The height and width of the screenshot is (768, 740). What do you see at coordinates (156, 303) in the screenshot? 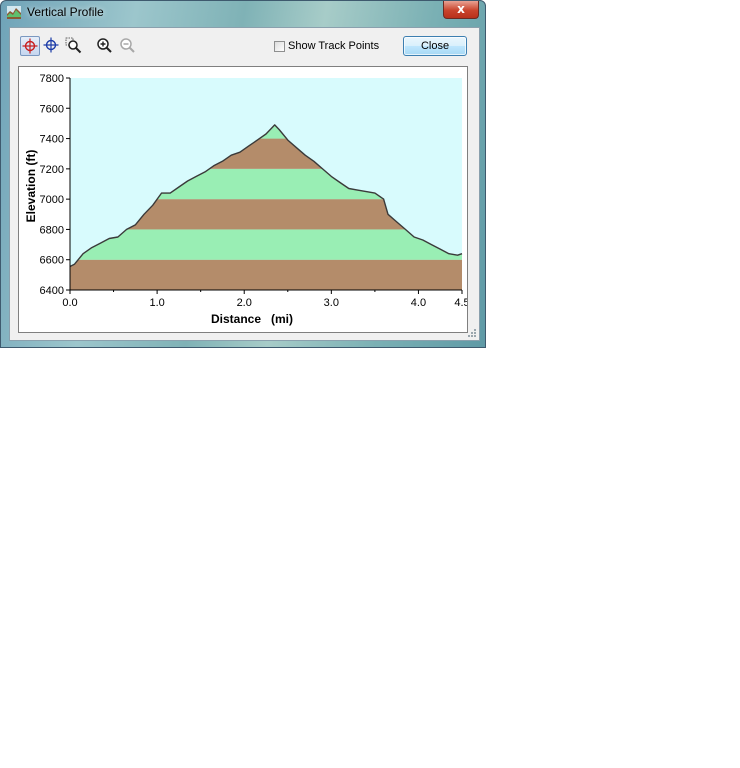
I see `x-tick-label: 1.0` at bounding box center [156, 303].